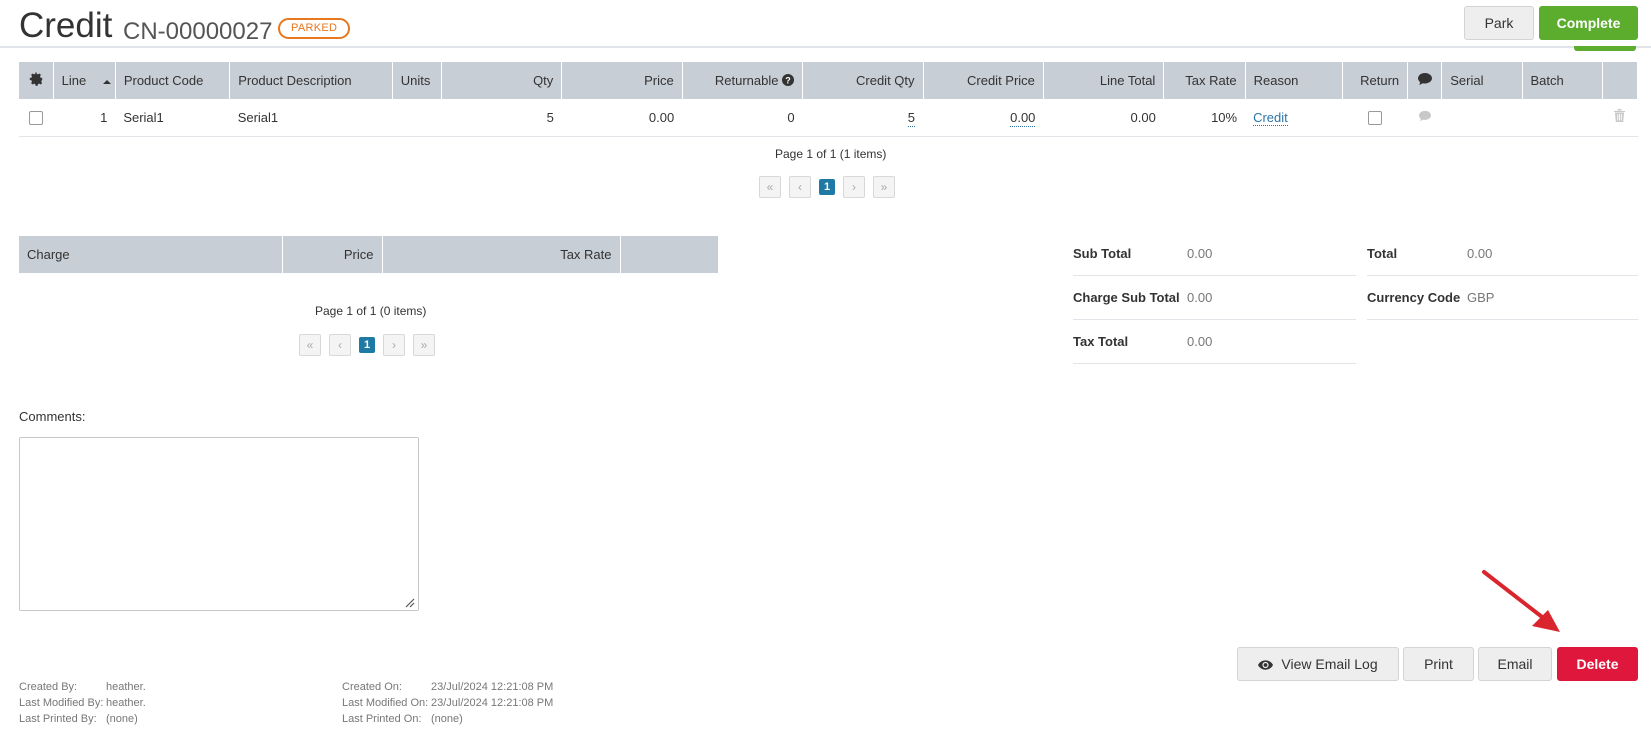 The height and width of the screenshot is (734, 1651). What do you see at coordinates (1204, 80) in the screenshot?
I see `column-header-tax-rate: Tax Rate` at bounding box center [1204, 80].